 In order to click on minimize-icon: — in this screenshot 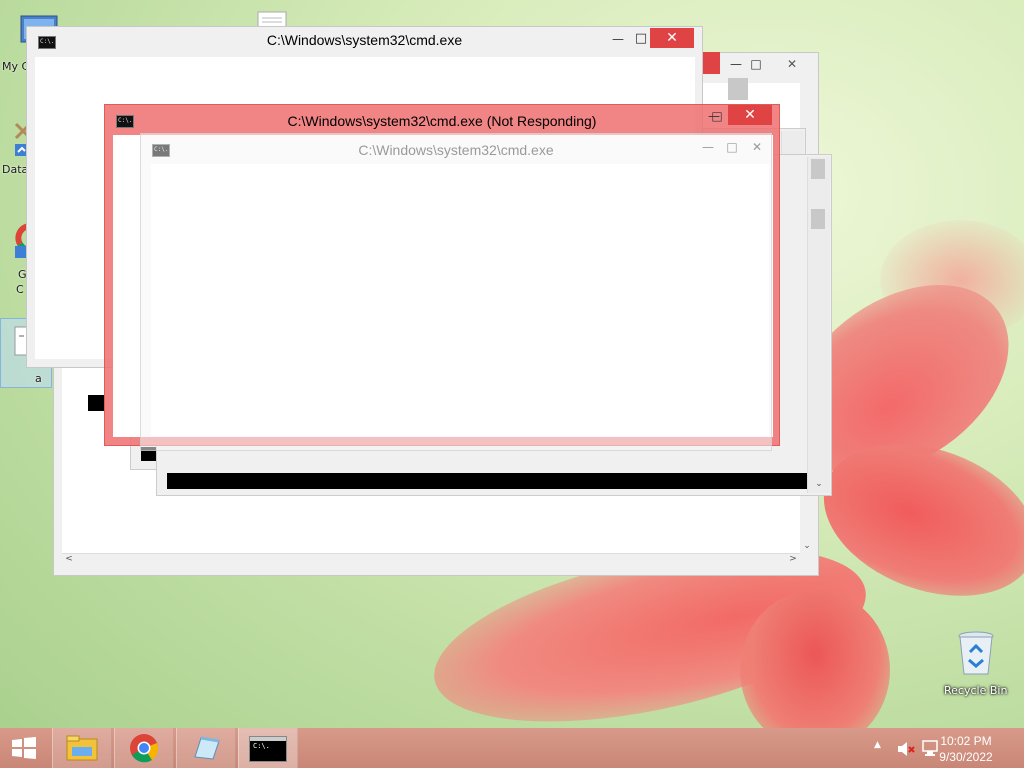, I will do `click(708, 147)`.